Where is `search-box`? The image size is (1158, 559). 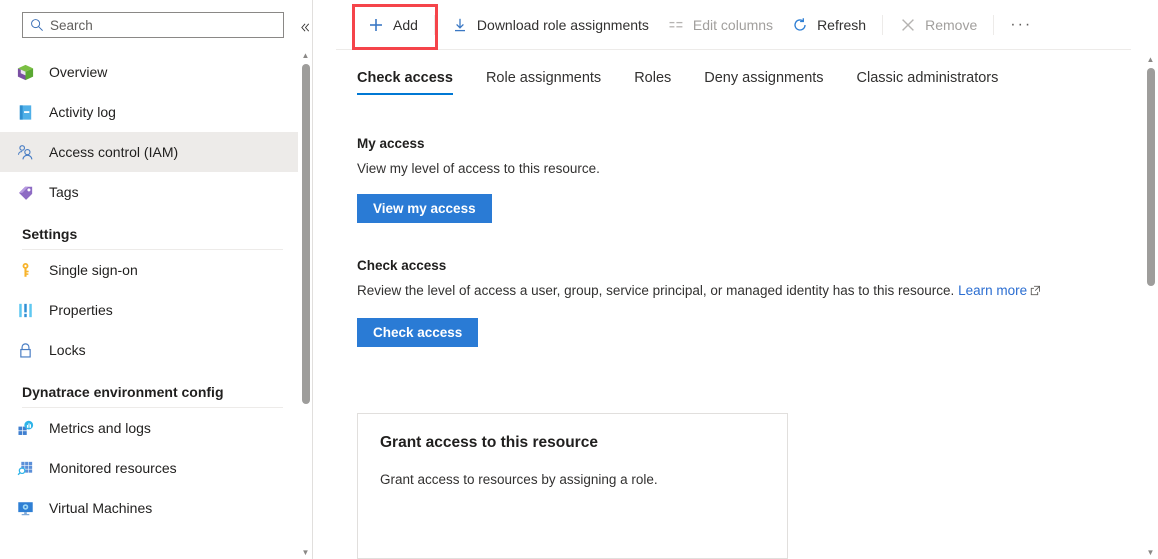
search-box is located at coordinates (153, 25).